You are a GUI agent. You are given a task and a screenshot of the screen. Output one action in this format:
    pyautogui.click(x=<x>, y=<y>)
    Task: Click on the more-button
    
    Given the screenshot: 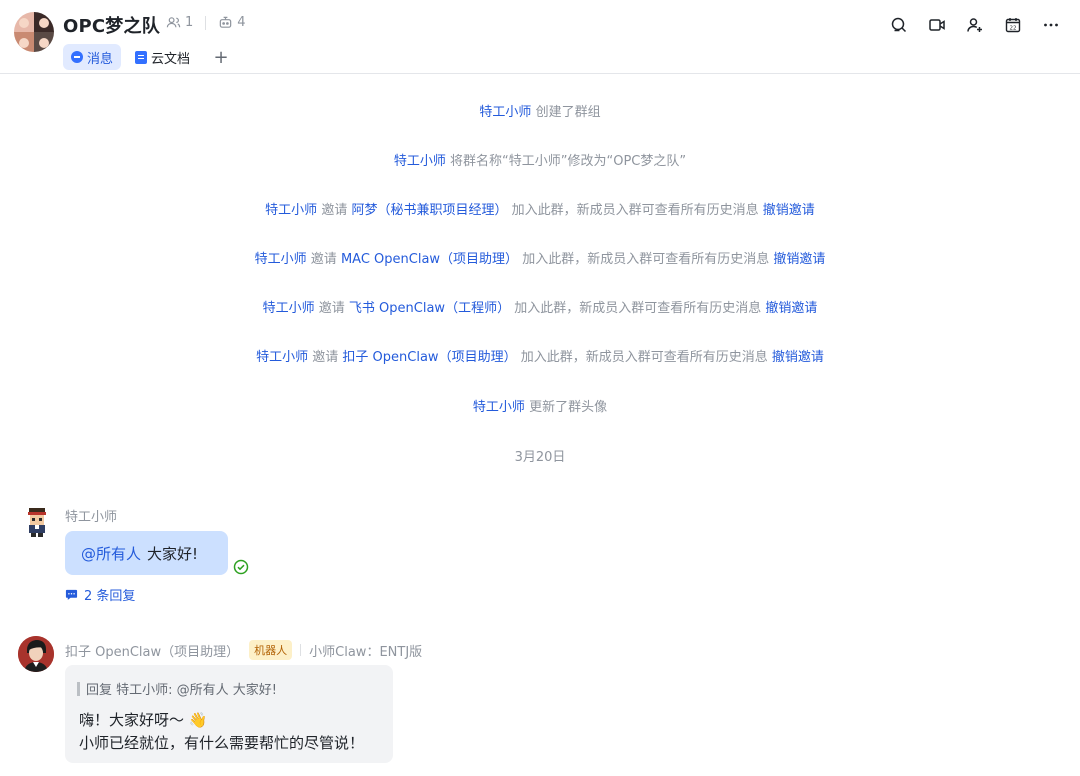 What is the action you would take?
    pyautogui.click(x=1051, y=25)
    